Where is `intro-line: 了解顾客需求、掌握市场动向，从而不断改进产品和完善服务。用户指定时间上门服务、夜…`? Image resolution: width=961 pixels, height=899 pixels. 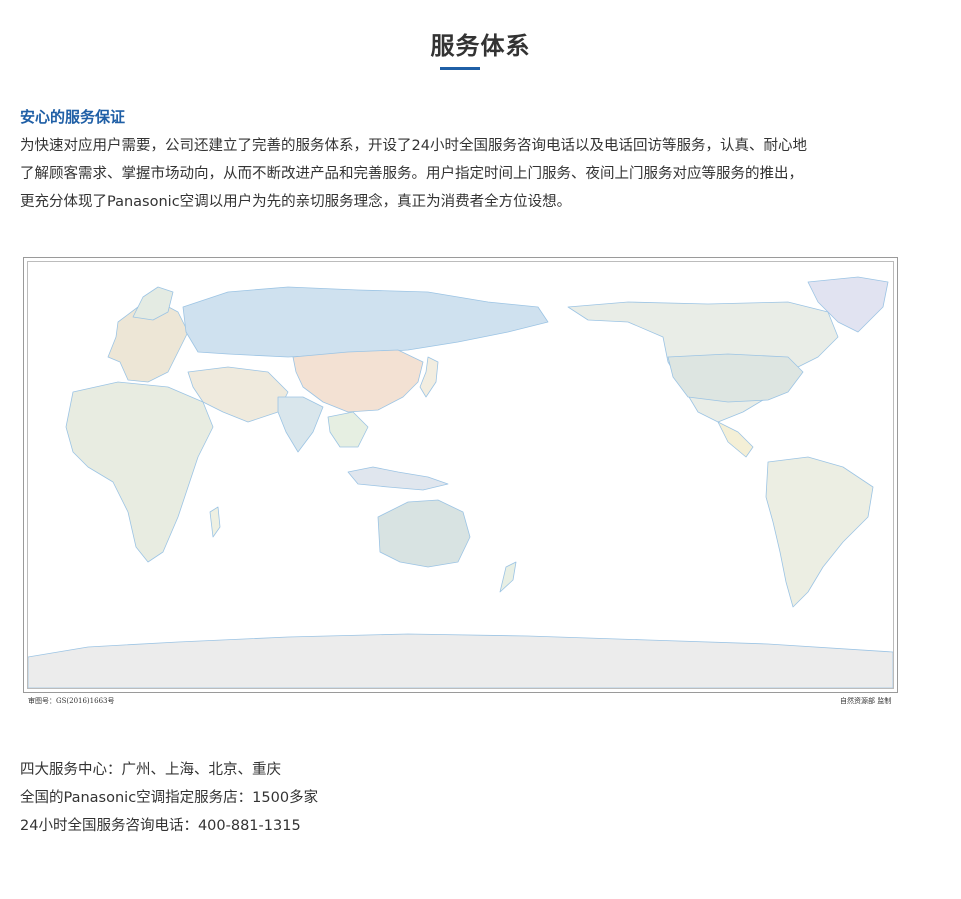 intro-line: 了解顾客需求、掌握市场动向，从而不断改进产品和完善服务。用户指定时间上门服务、夜… is located at coordinates (411, 174).